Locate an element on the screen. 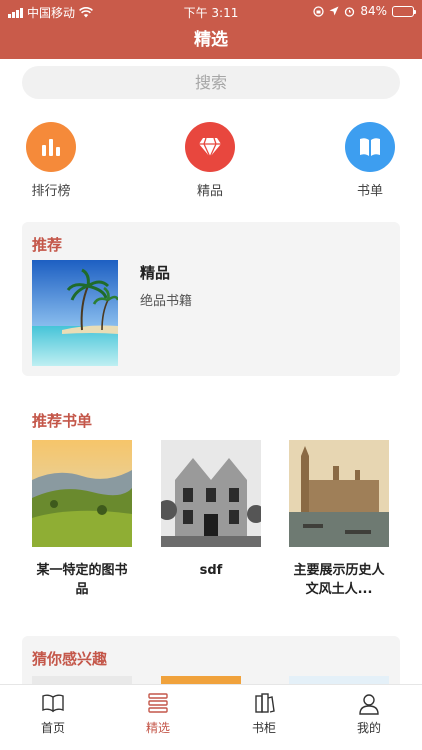 The height and width of the screenshot is (750, 422). tab-label: 我的 is located at coordinates (368, 728).